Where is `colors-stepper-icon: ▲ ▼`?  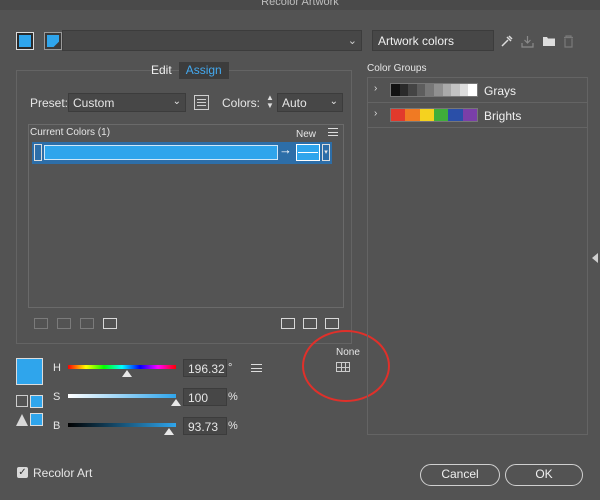
colors-stepper-icon: ▲ ▼ is located at coordinates (270, 103).